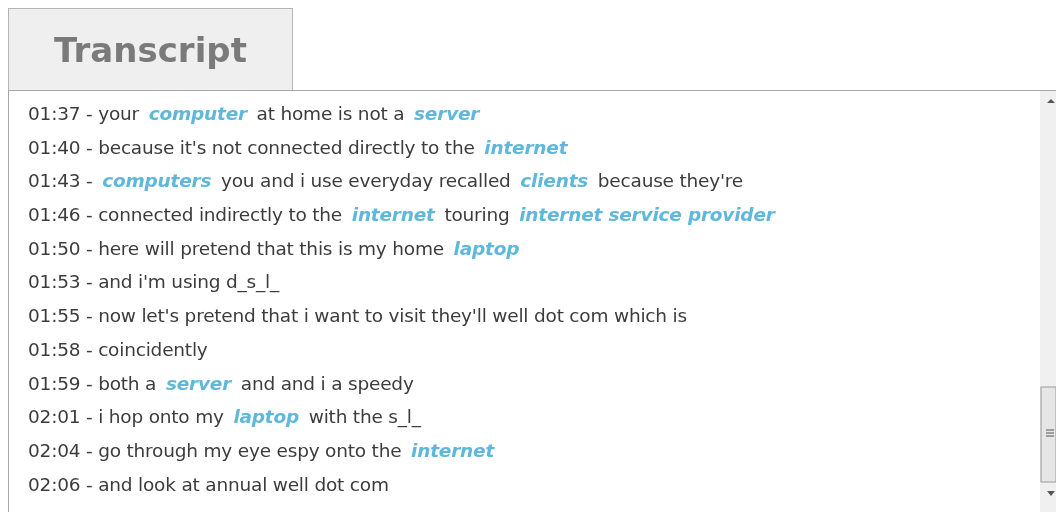 The image size is (1056, 512). What do you see at coordinates (274, 248) in the screenshot?
I see `transcript-line: 01:50 - here will pretend that this is my home laptop` at bounding box center [274, 248].